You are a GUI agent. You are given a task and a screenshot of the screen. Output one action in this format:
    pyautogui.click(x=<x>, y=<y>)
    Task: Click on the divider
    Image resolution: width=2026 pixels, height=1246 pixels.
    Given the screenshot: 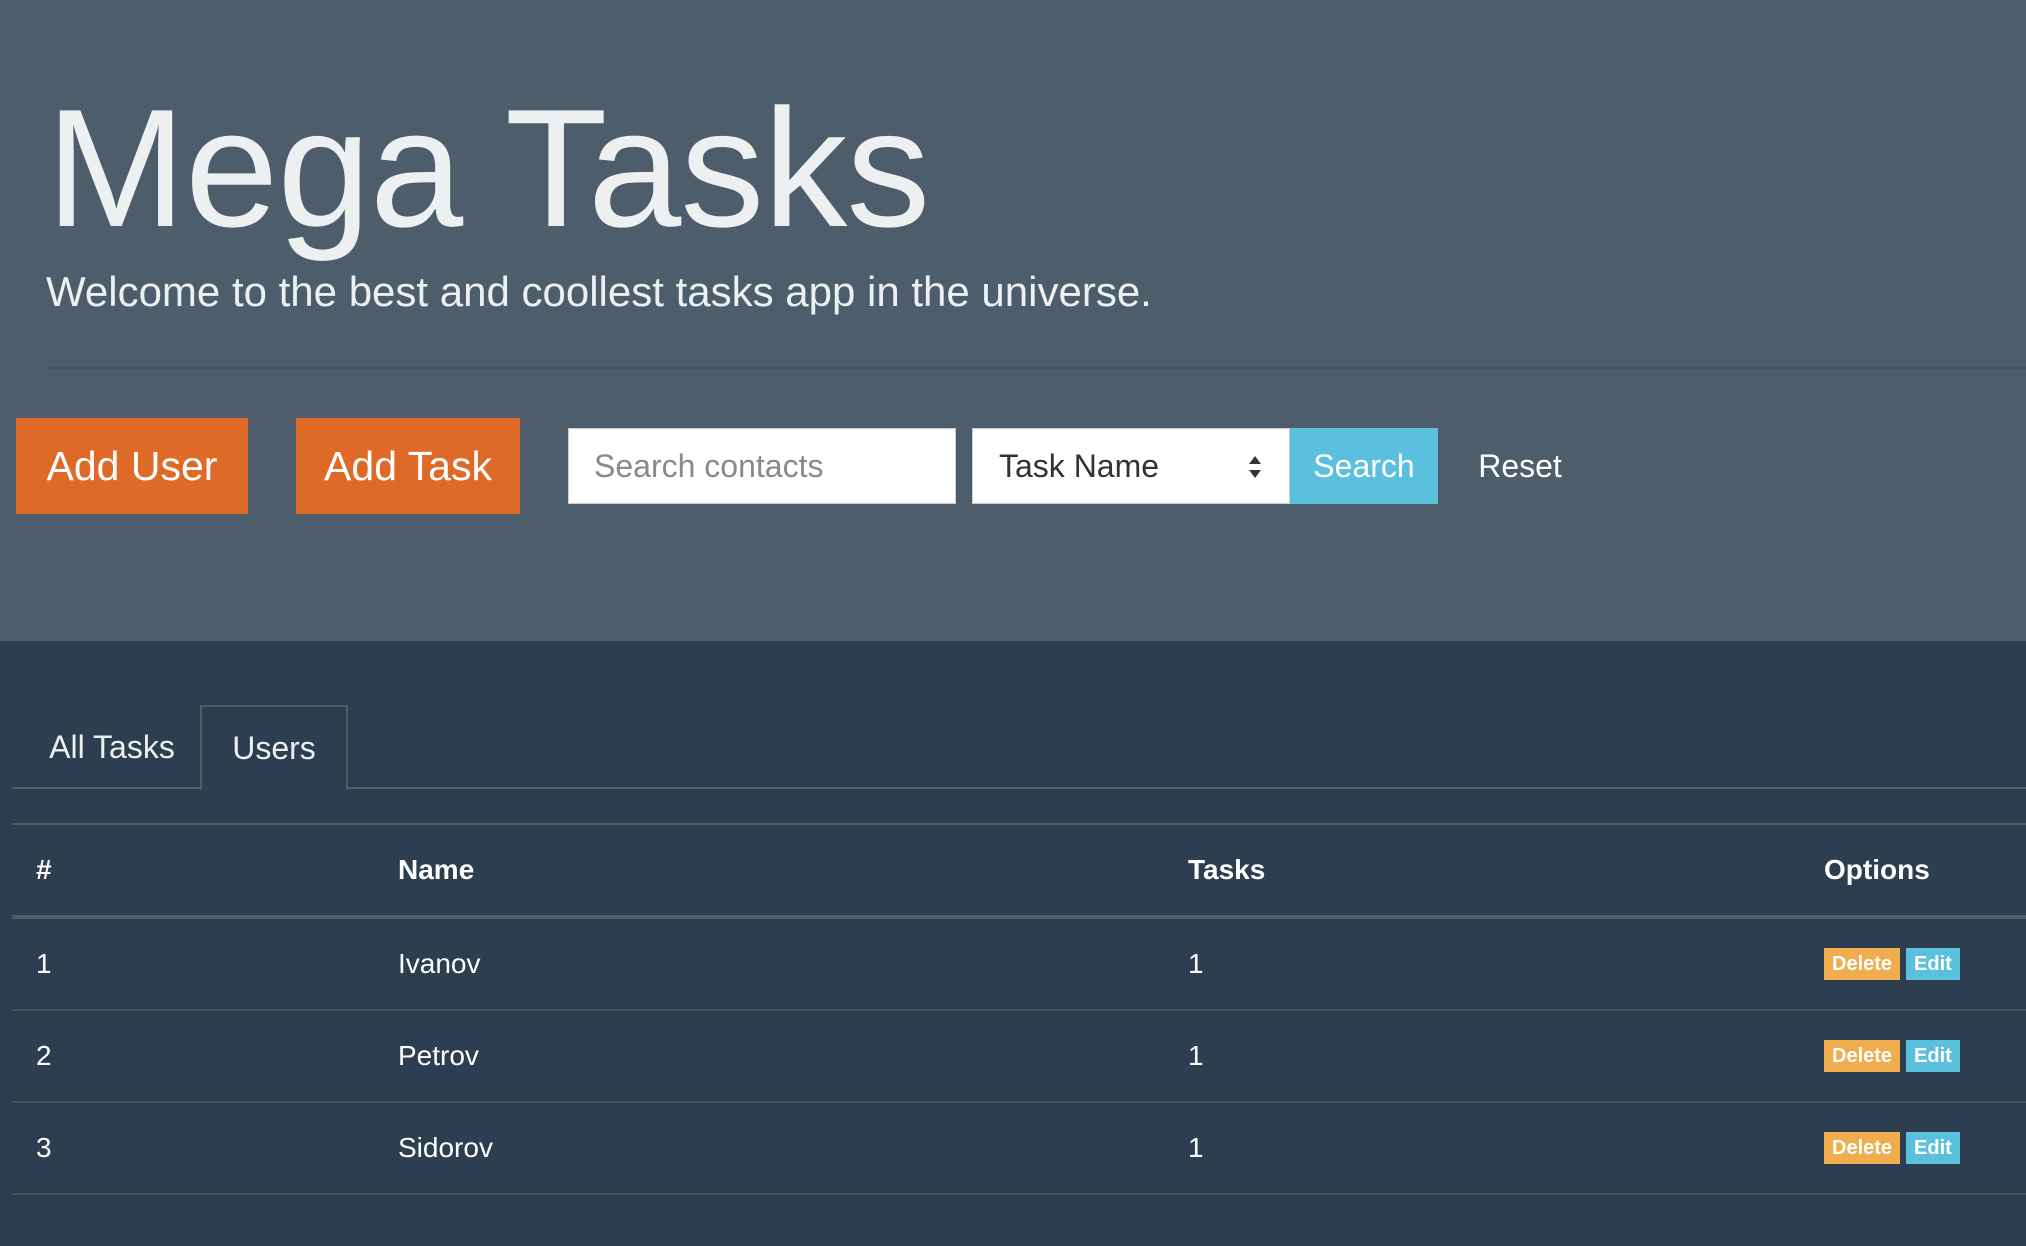 What is the action you would take?
    pyautogui.click(x=1036, y=368)
    